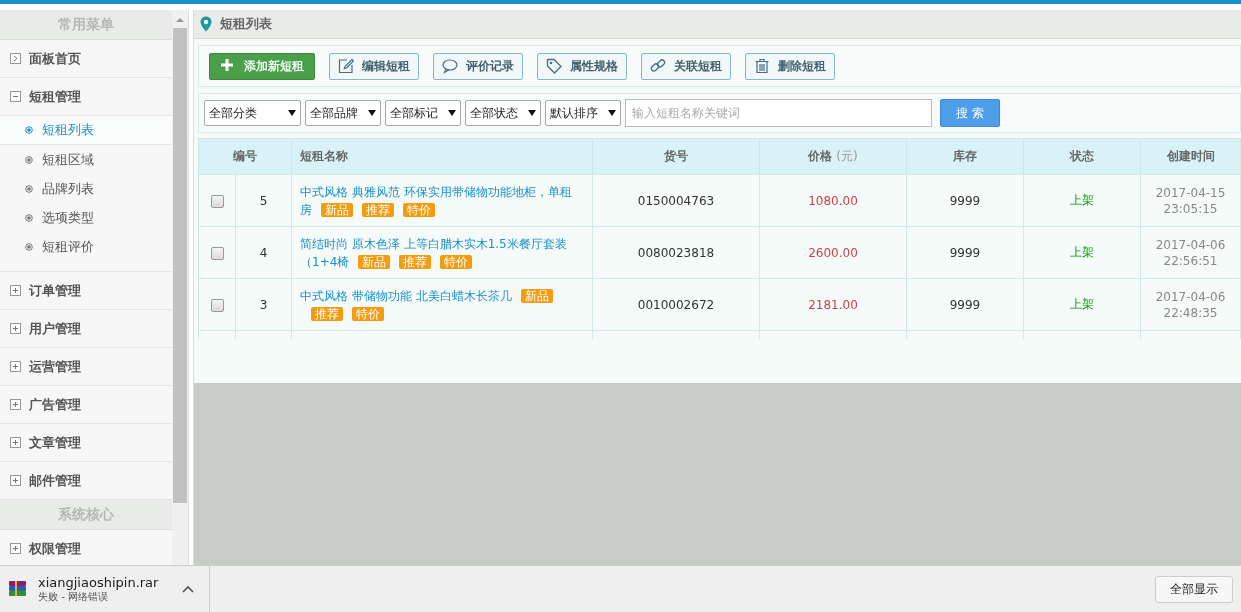 The image size is (1241, 612). What do you see at coordinates (554, 66) in the screenshot?
I see `tag-icon` at bounding box center [554, 66].